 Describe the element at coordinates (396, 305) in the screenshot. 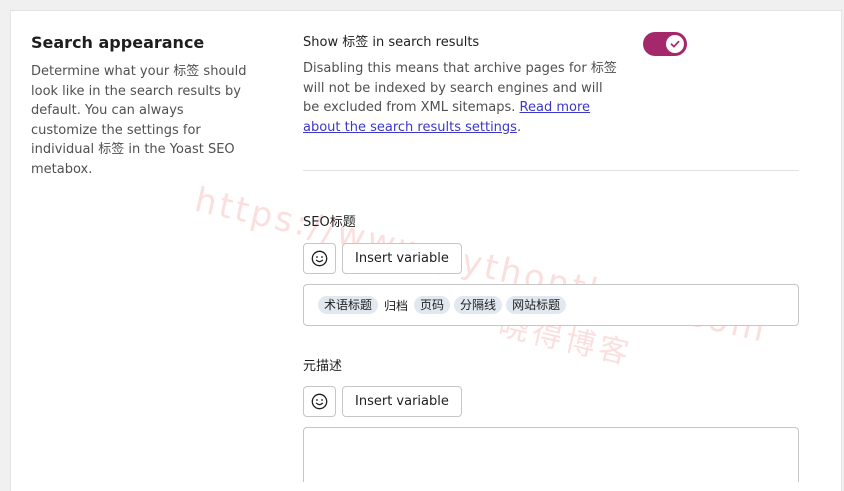

I see `variable-text: 归档` at that location.